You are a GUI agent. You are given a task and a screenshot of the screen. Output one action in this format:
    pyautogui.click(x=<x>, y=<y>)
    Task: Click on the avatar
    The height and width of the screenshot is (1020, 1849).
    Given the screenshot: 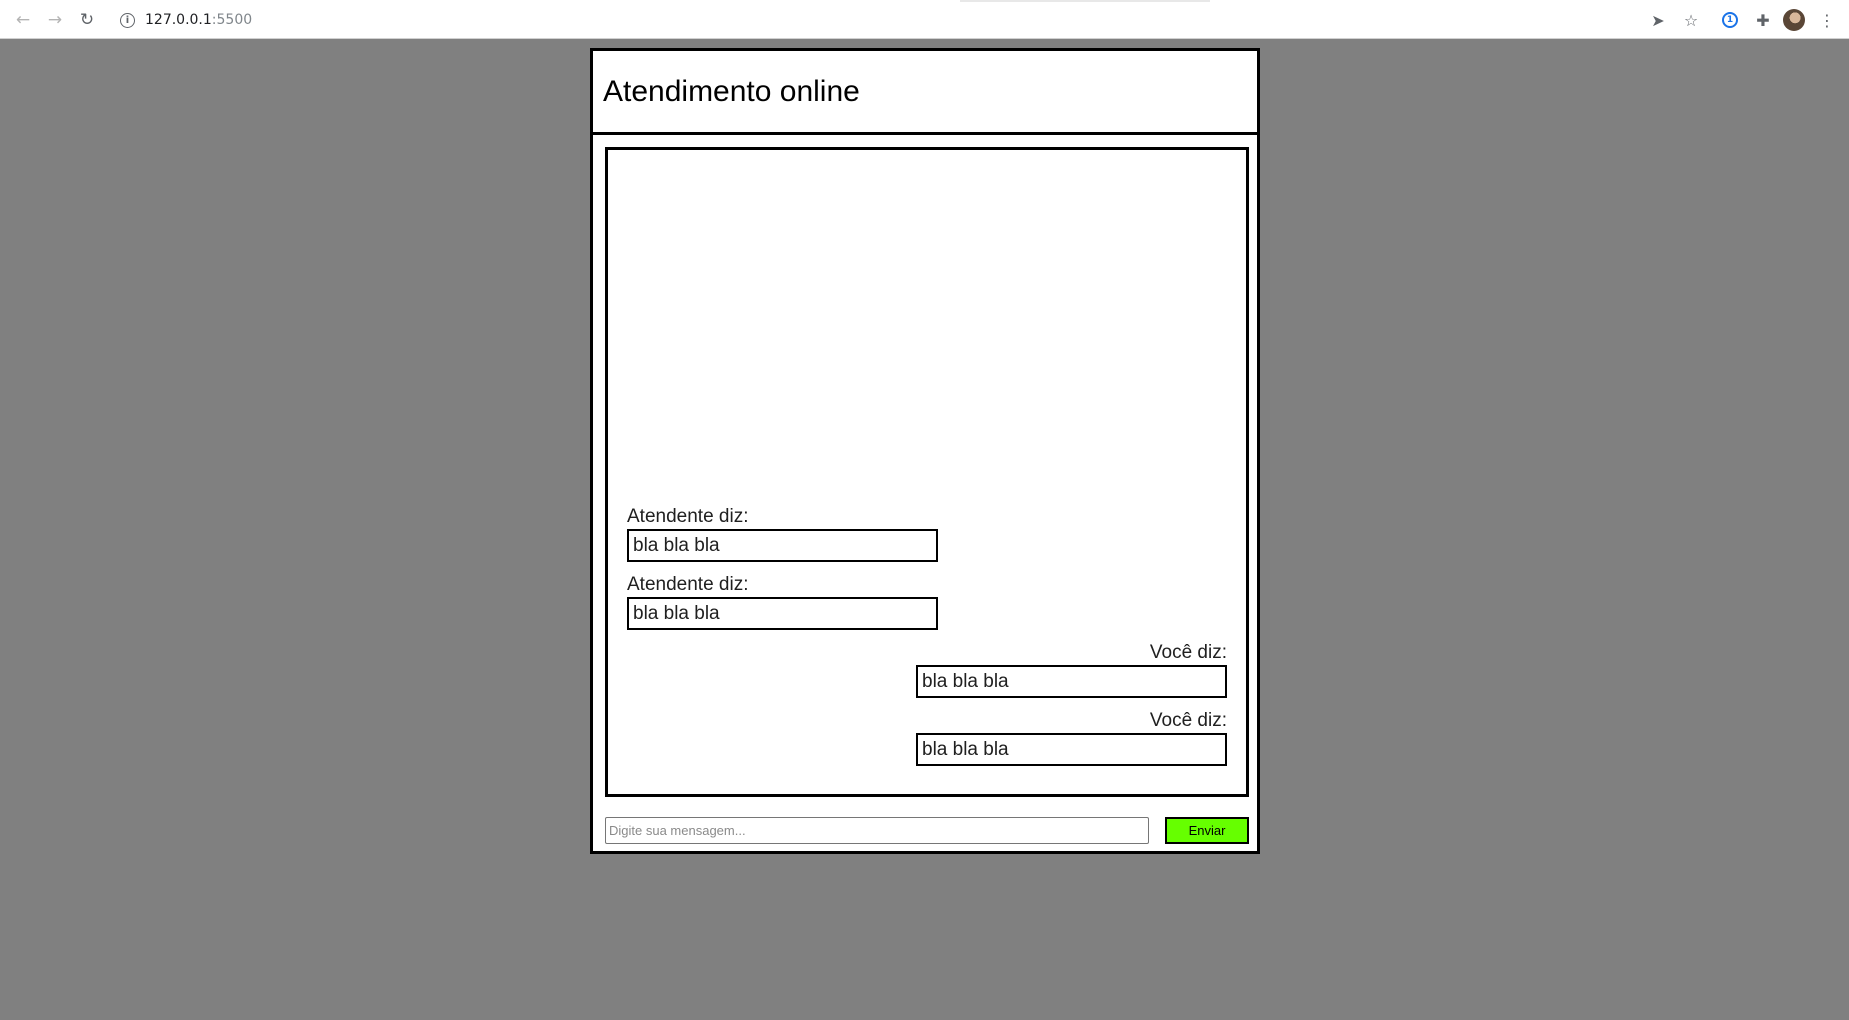 What is the action you would take?
    pyautogui.click(x=1794, y=20)
    